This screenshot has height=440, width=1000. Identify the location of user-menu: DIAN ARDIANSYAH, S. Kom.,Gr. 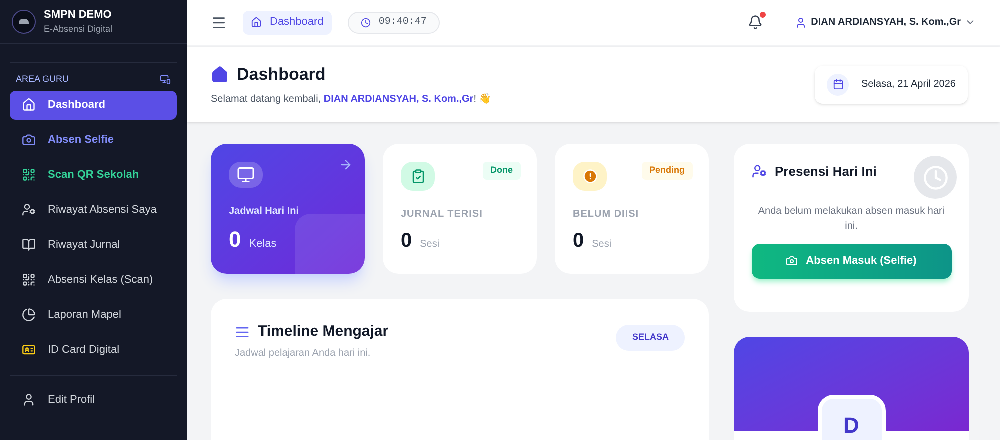
(885, 22).